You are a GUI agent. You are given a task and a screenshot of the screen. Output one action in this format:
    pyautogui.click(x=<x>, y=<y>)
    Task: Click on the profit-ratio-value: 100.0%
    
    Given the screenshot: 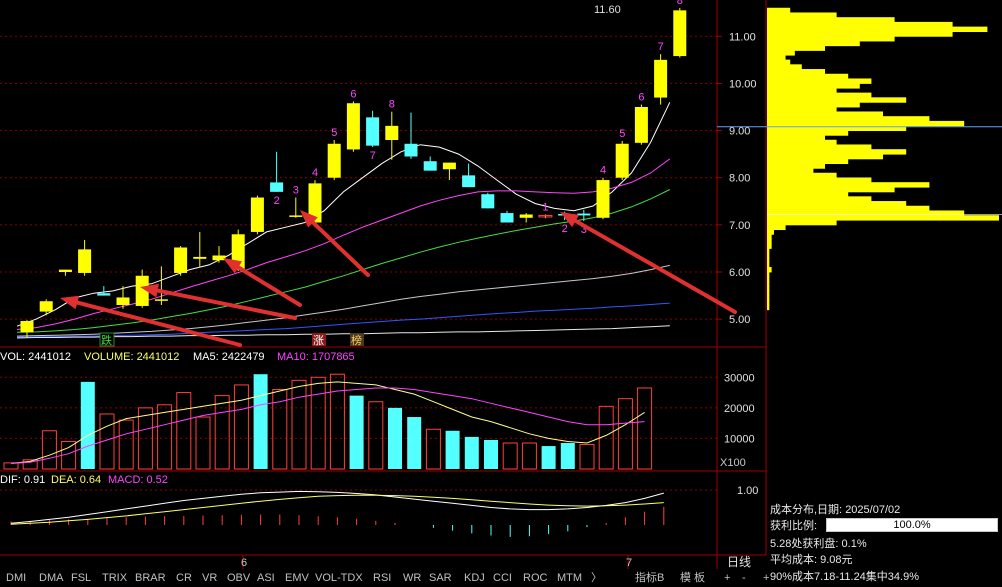 What is the action you would take?
    pyautogui.click(x=912, y=525)
    